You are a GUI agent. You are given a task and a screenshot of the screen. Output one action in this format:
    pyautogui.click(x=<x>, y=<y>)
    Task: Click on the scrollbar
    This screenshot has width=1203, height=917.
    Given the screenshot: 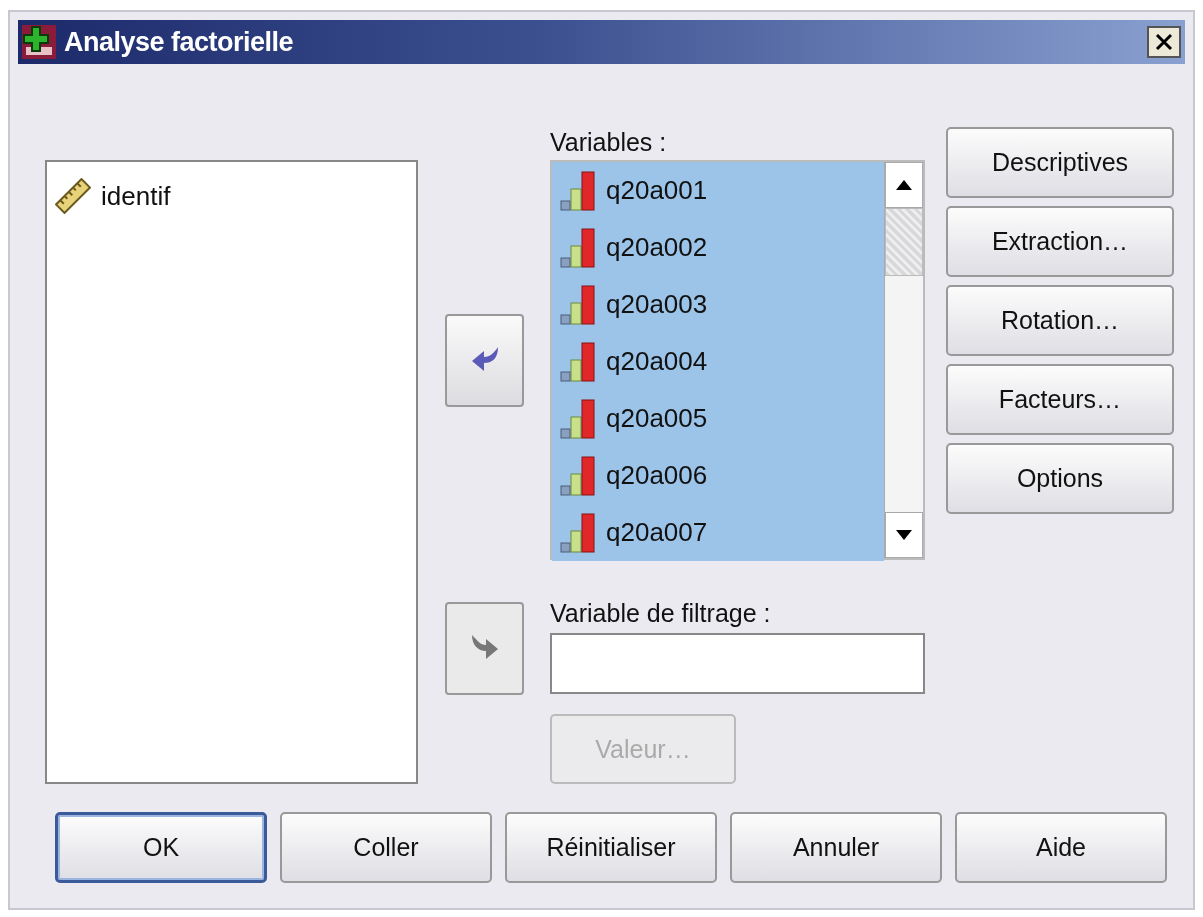 What is the action you would take?
    pyautogui.click(x=903, y=360)
    